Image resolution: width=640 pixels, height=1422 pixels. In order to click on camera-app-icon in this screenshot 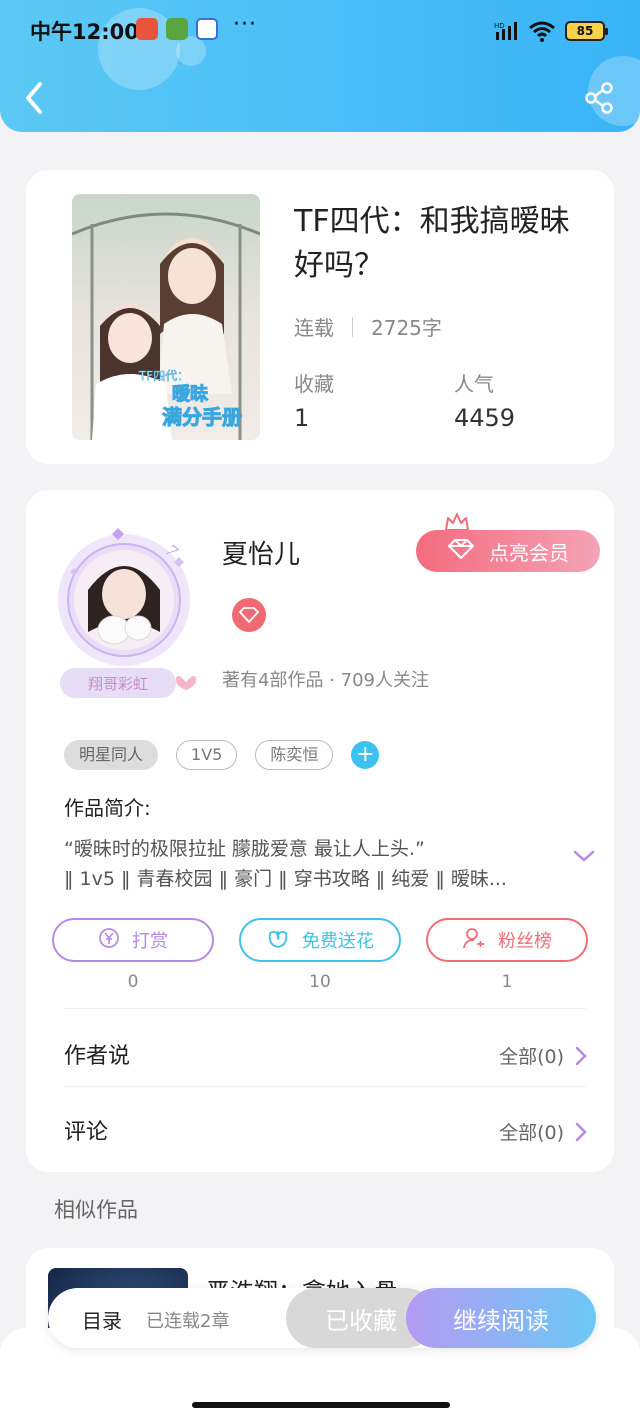, I will do `click(147, 29)`.